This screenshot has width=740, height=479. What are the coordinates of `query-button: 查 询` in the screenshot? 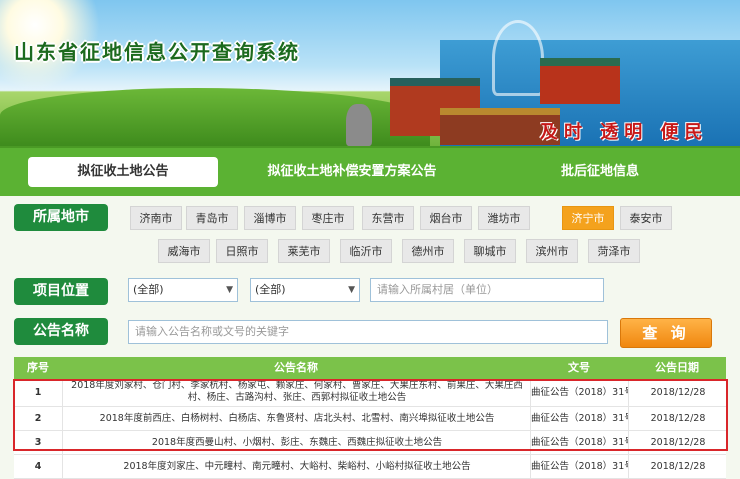 It's located at (666, 333).